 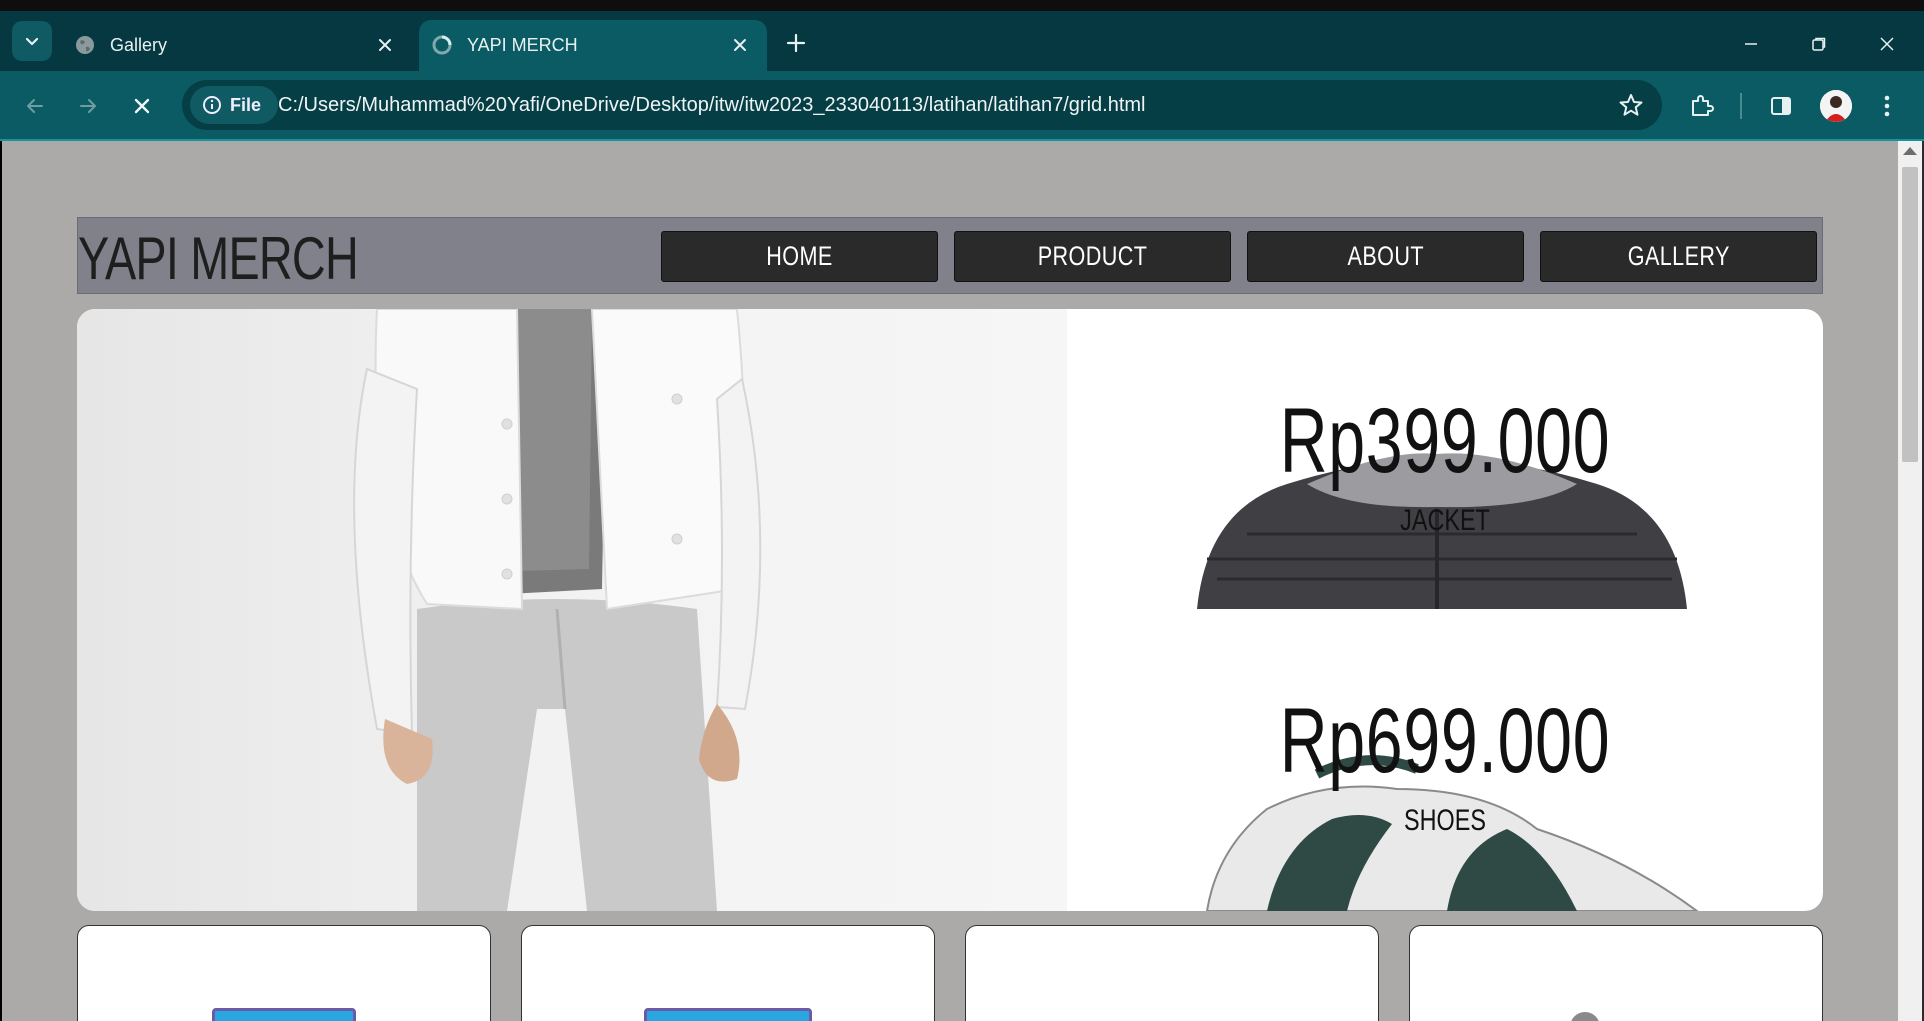 I want to click on tab-search-button, so click(x=32, y=41).